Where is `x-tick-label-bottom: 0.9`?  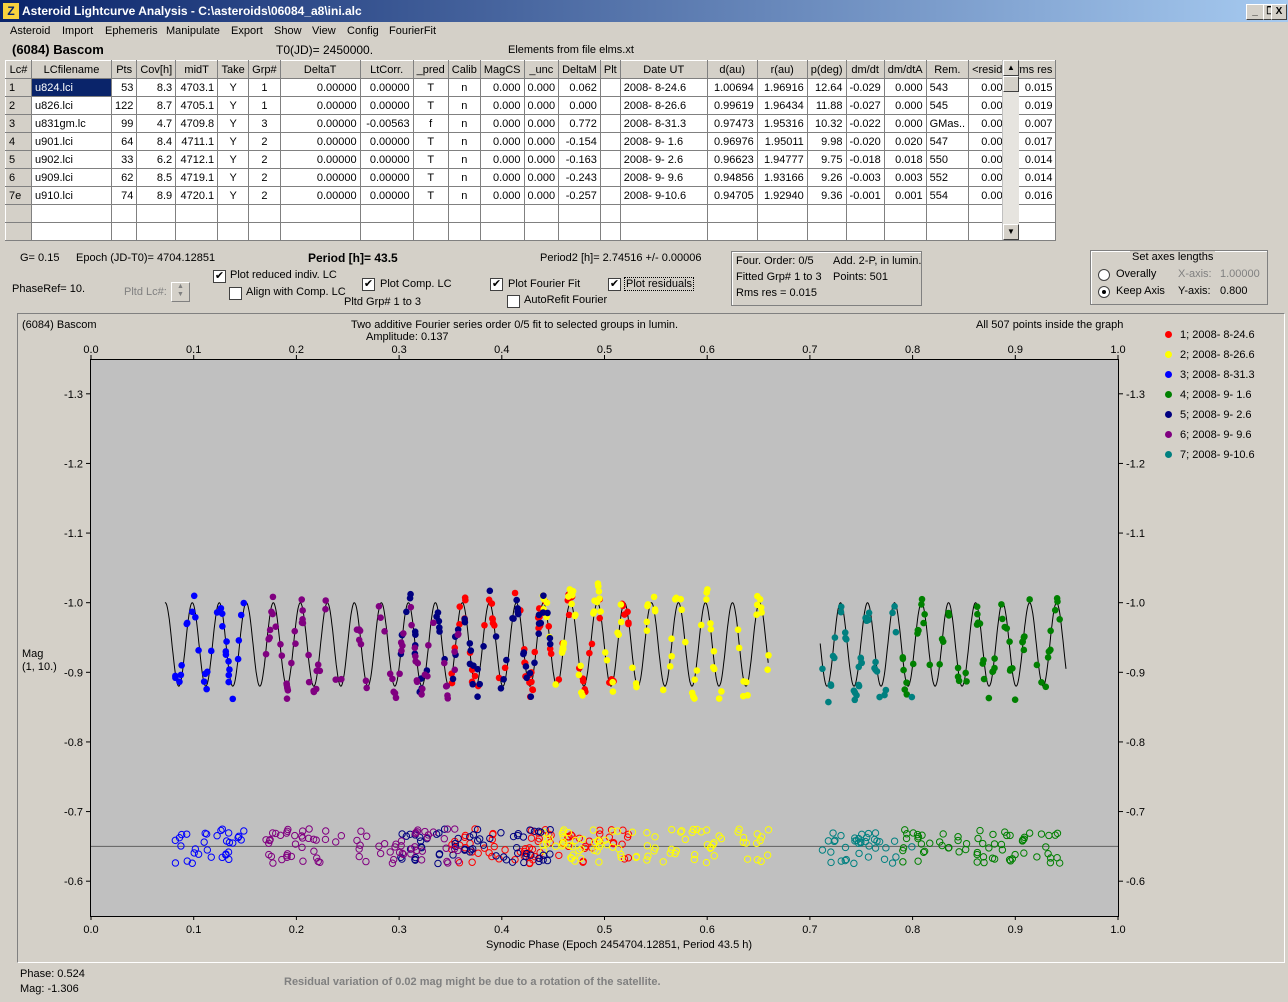
x-tick-label-bottom: 0.9 is located at coordinates (1015, 930).